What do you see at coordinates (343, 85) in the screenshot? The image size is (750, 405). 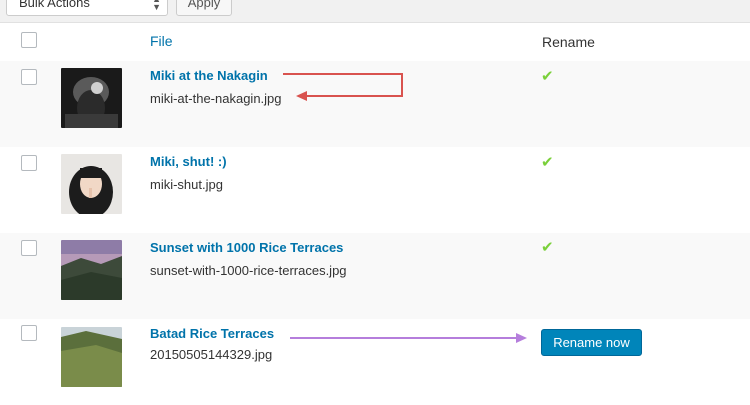 I see `red-arrow` at bounding box center [343, 85].